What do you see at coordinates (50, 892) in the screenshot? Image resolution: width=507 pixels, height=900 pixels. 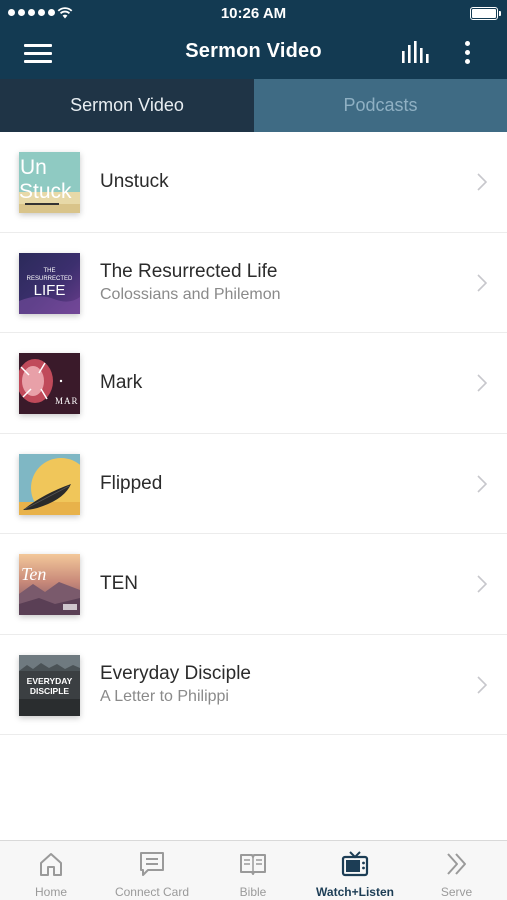 I see `tab-home-label: Home` at bounding box center [50, 892].